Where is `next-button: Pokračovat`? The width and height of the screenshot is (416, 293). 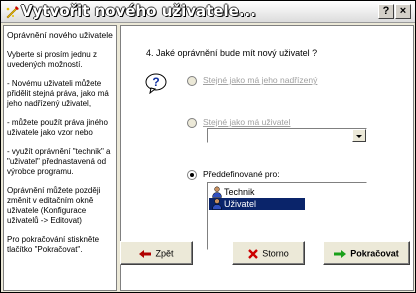
next-button: Pokračovat is located at coordinates (366, 253).